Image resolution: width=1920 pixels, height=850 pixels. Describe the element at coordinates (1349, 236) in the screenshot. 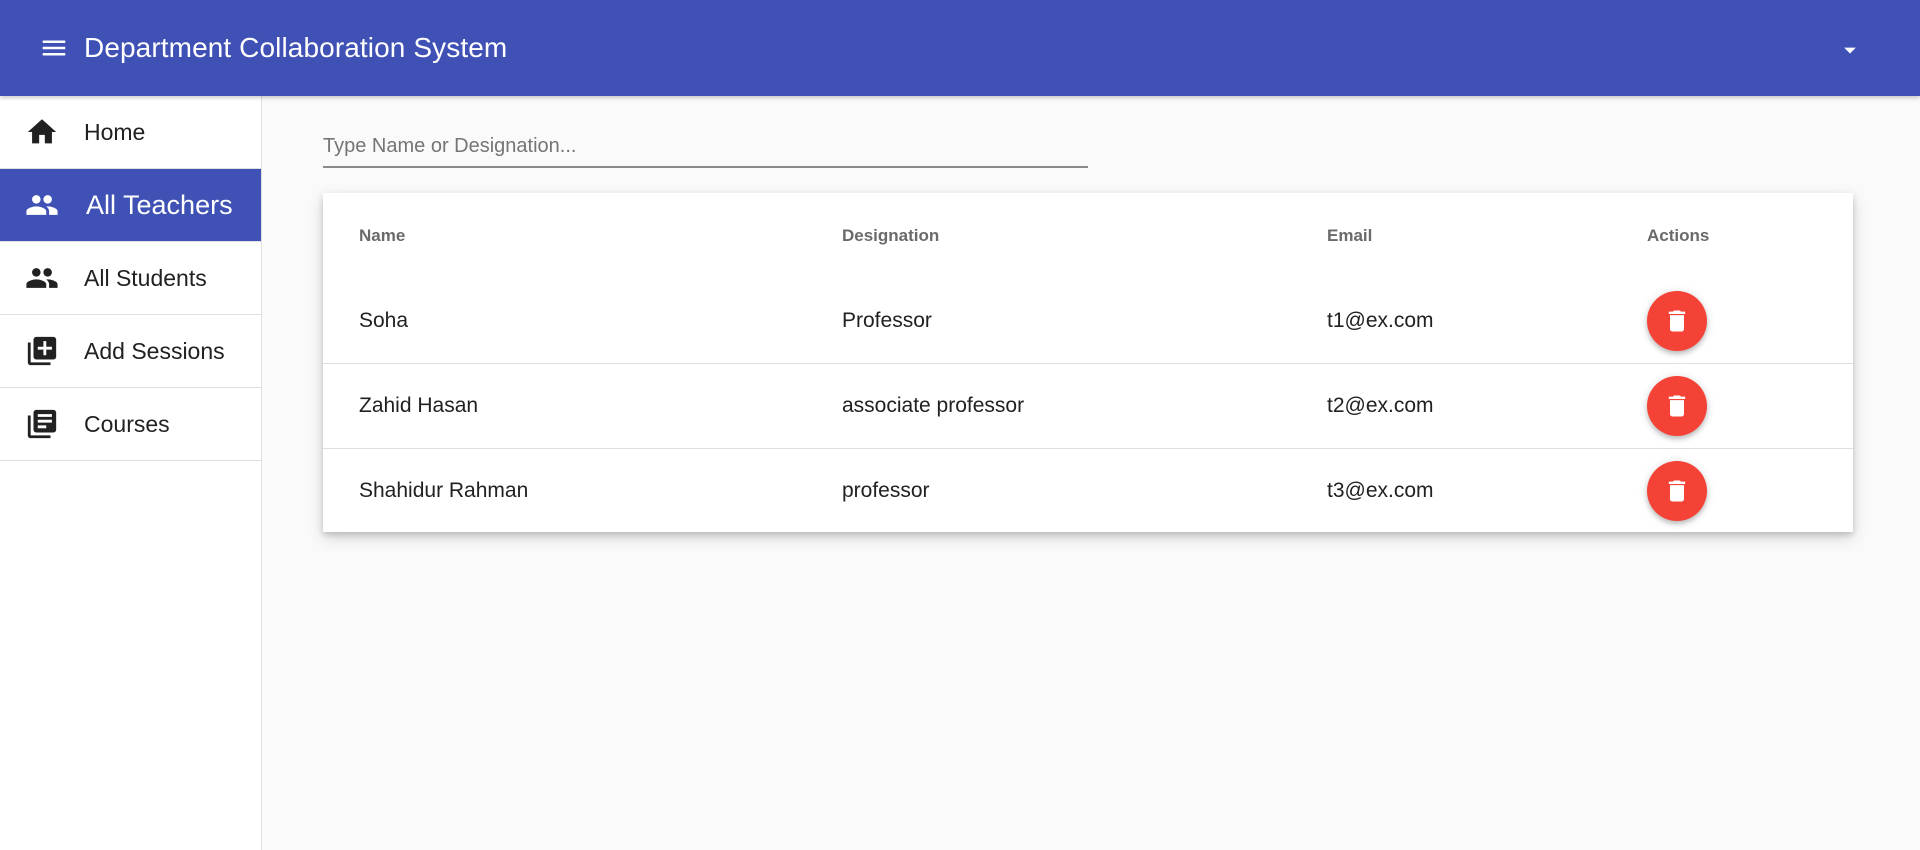

I see `column-header-email: Email` at that location.